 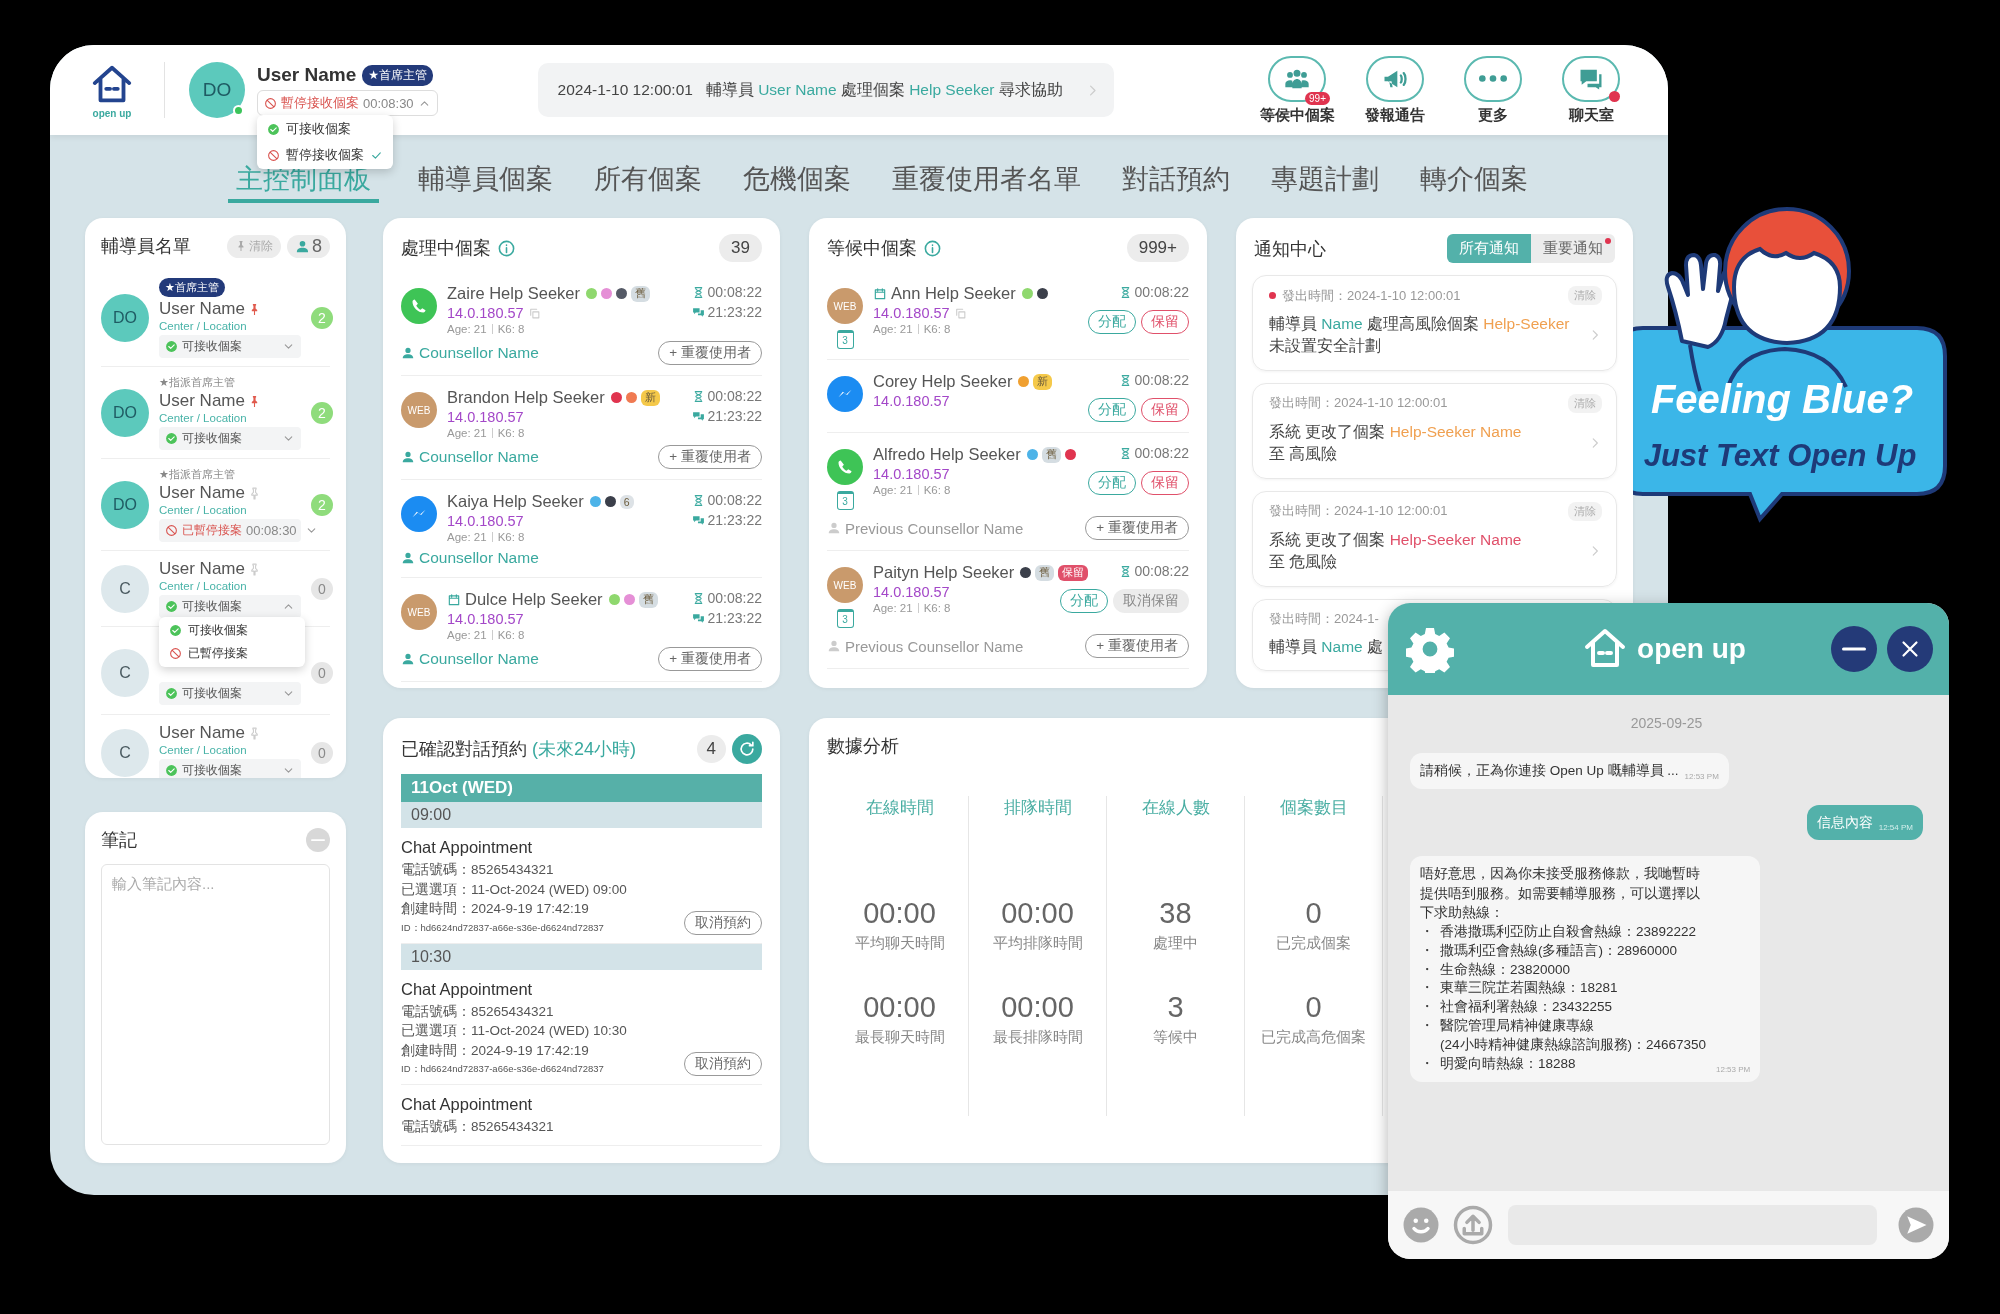 I want to click on hotline-item: ・ 生命熱線：23820000, so click(x=1496, y=969).